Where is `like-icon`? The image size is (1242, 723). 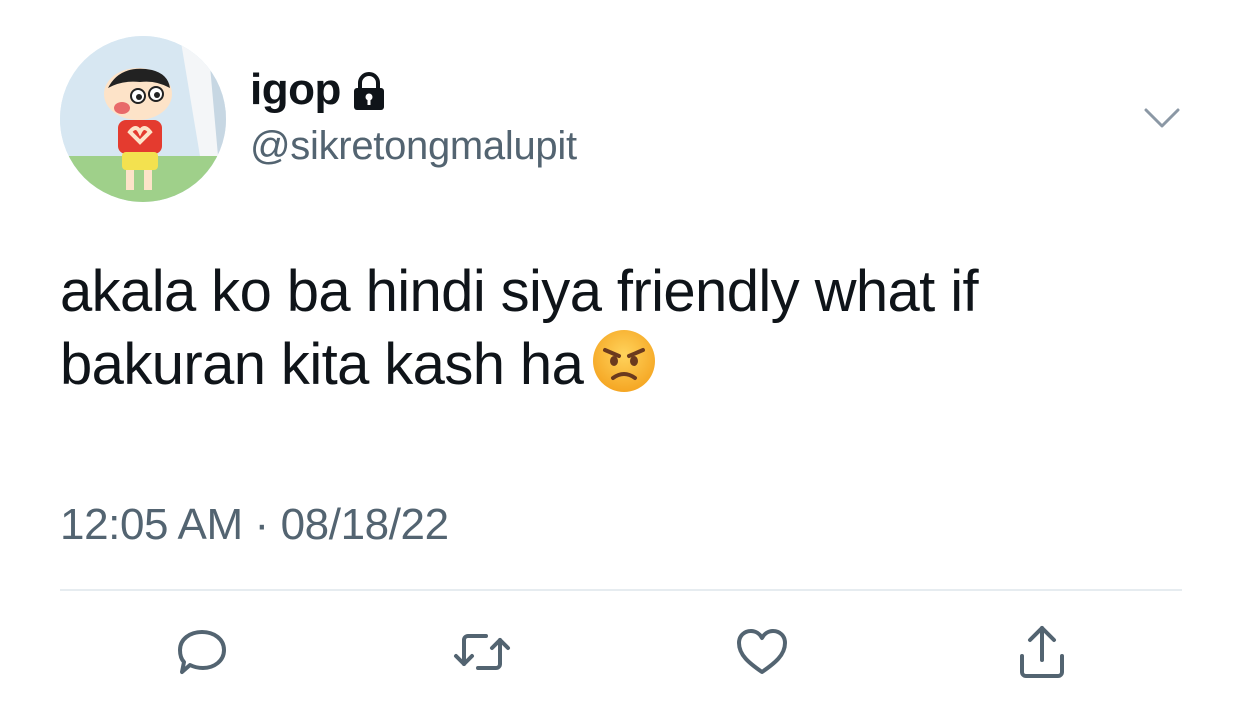
like-icon is located at coordinates (762, 651).